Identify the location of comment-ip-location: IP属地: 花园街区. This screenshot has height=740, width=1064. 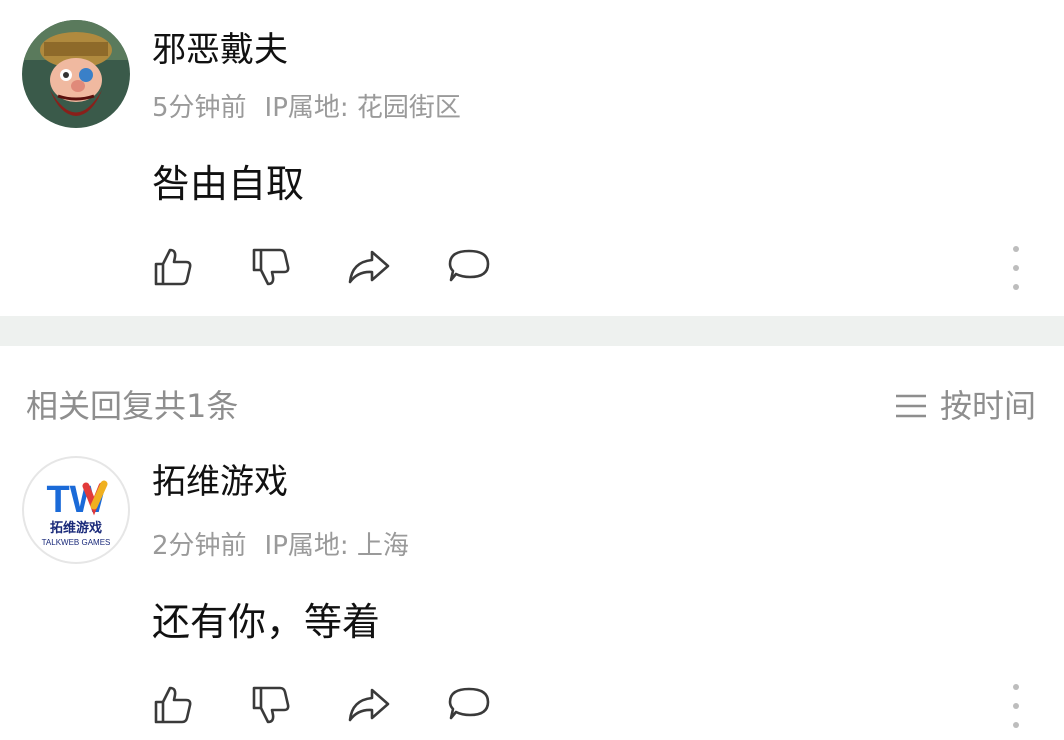
(362, 108).